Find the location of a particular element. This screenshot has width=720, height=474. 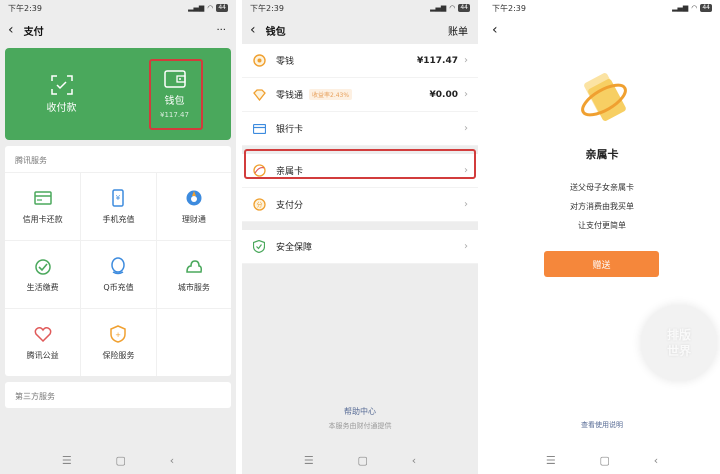

wallet-row-change: 零钱 ¥117.47 › is located at coordinates (360, 61).